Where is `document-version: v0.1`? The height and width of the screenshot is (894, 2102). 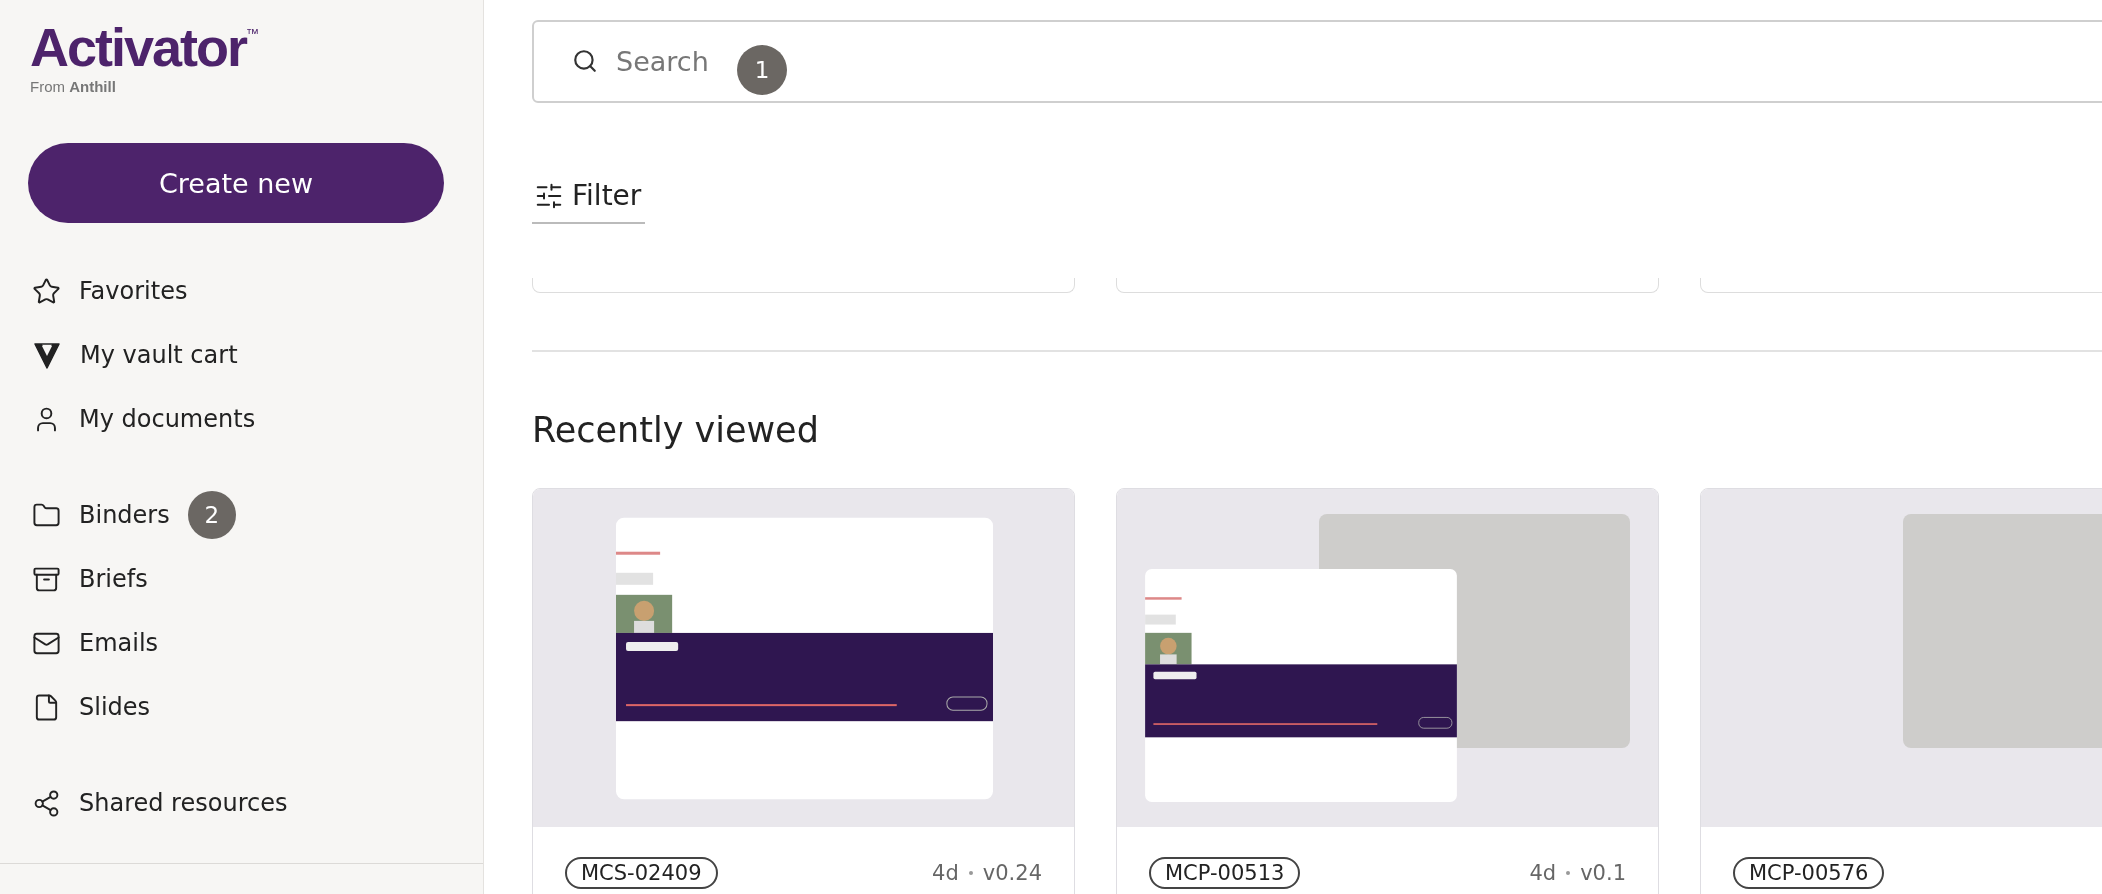
document-version: v0.1 is located at coordinates (1603, 873).